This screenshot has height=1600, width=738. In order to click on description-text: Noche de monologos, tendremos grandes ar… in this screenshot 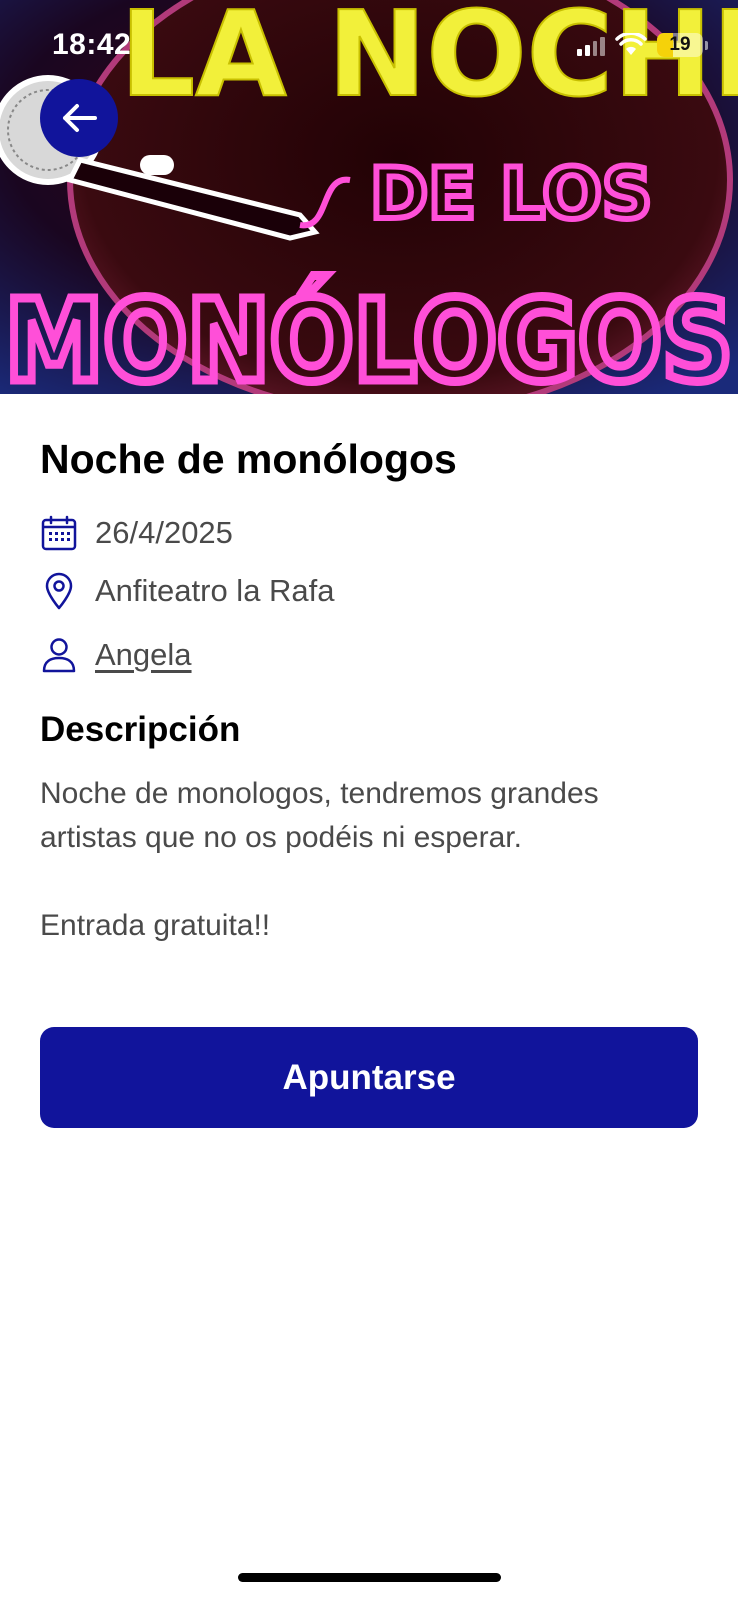, I will do `click(319, 859)`.